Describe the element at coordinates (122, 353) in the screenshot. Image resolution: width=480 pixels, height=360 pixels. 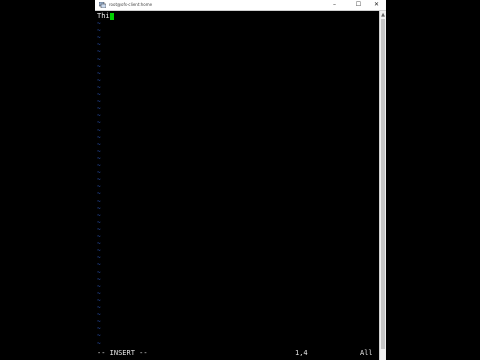
I see `vim-mode-indicator: -- INSERT --` at that location.